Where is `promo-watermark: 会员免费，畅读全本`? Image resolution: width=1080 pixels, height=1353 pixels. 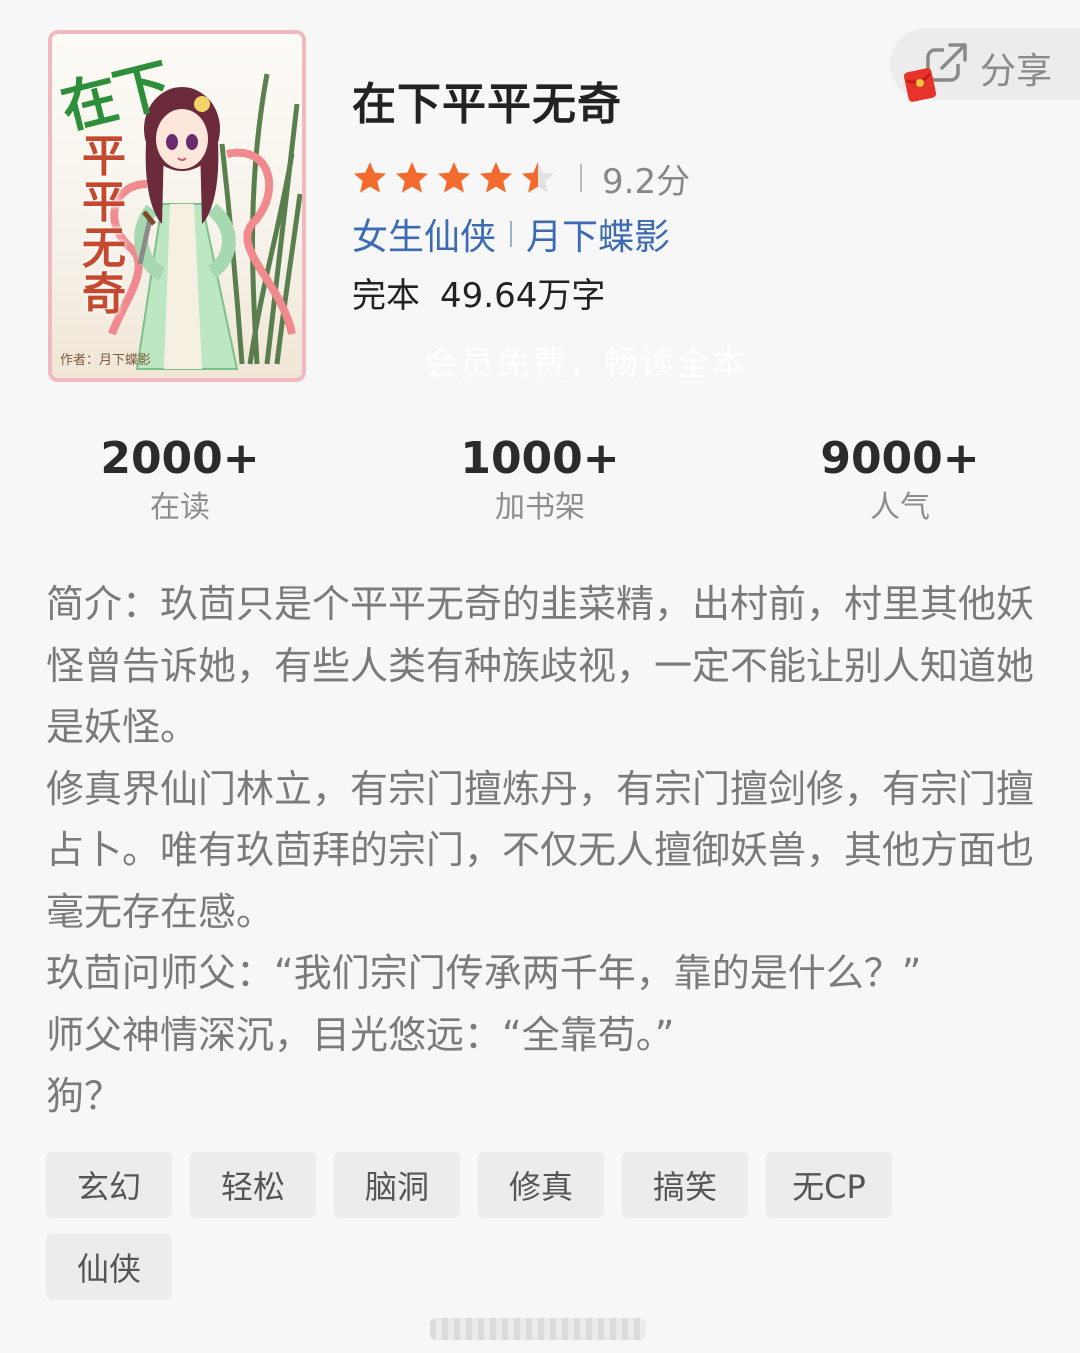
promo-watermark: 会员免费，畅读全本 is located at coordinates (586, 364).